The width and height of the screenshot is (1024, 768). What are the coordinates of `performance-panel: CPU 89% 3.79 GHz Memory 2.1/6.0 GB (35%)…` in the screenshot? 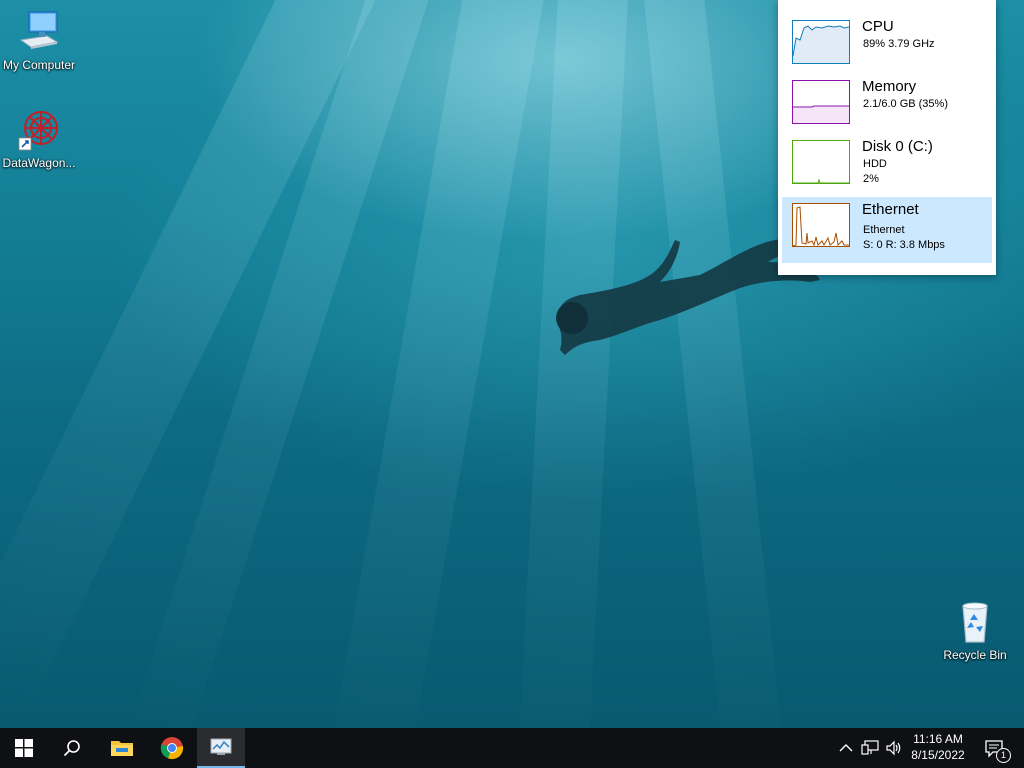 It's located at (887, 137).